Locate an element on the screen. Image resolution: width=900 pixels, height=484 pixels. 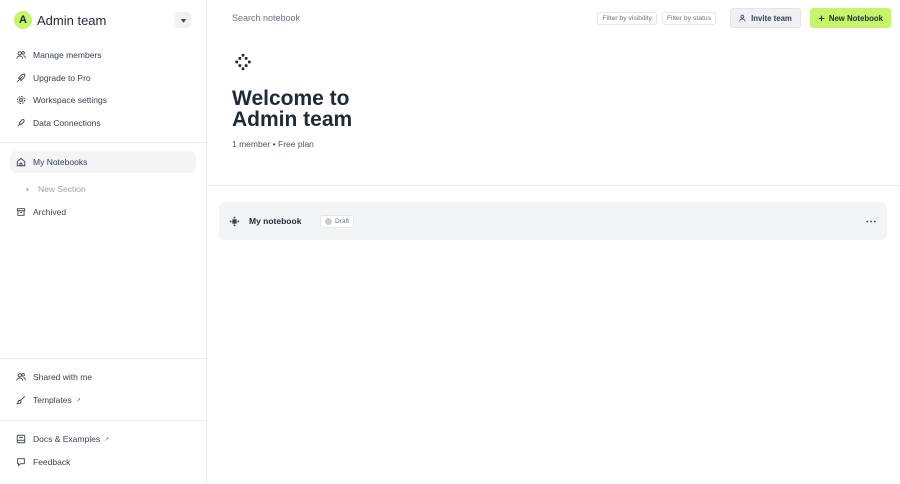
chevron-right-icon is located at coordinates (27, 189).